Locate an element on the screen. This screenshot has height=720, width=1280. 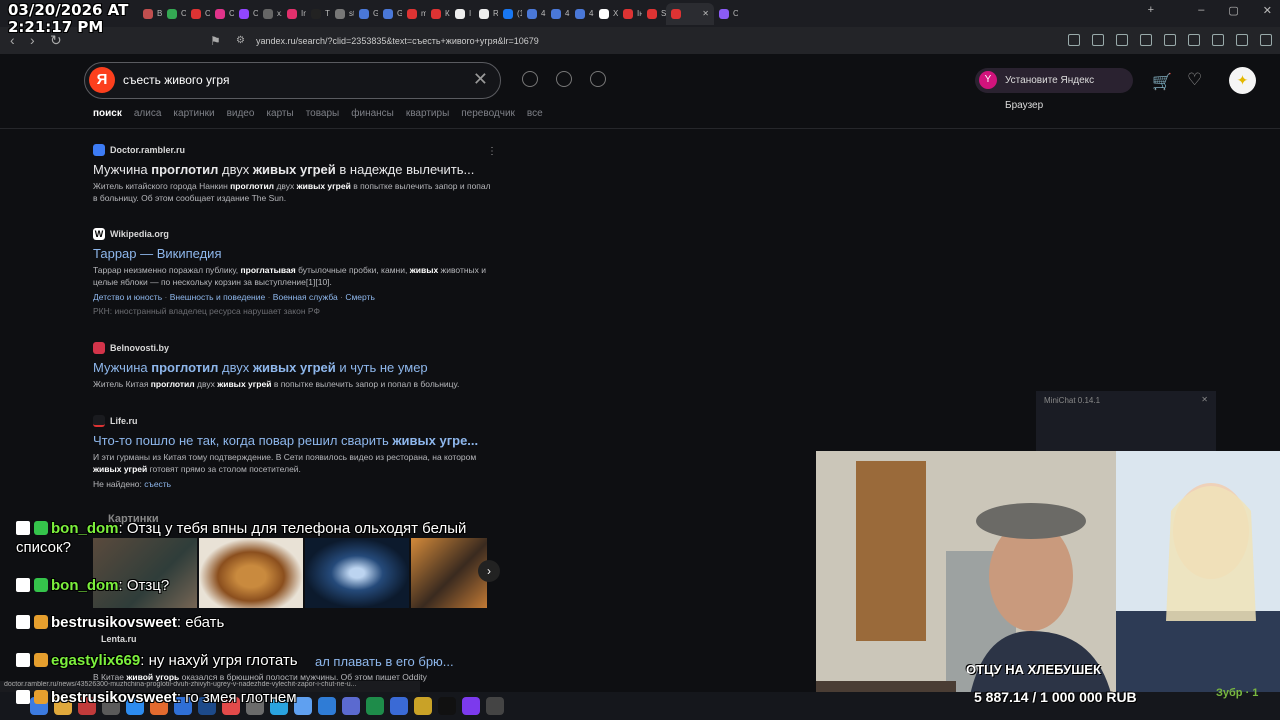
close-window-icon: ✕ is located at coordinates (1267, 10).